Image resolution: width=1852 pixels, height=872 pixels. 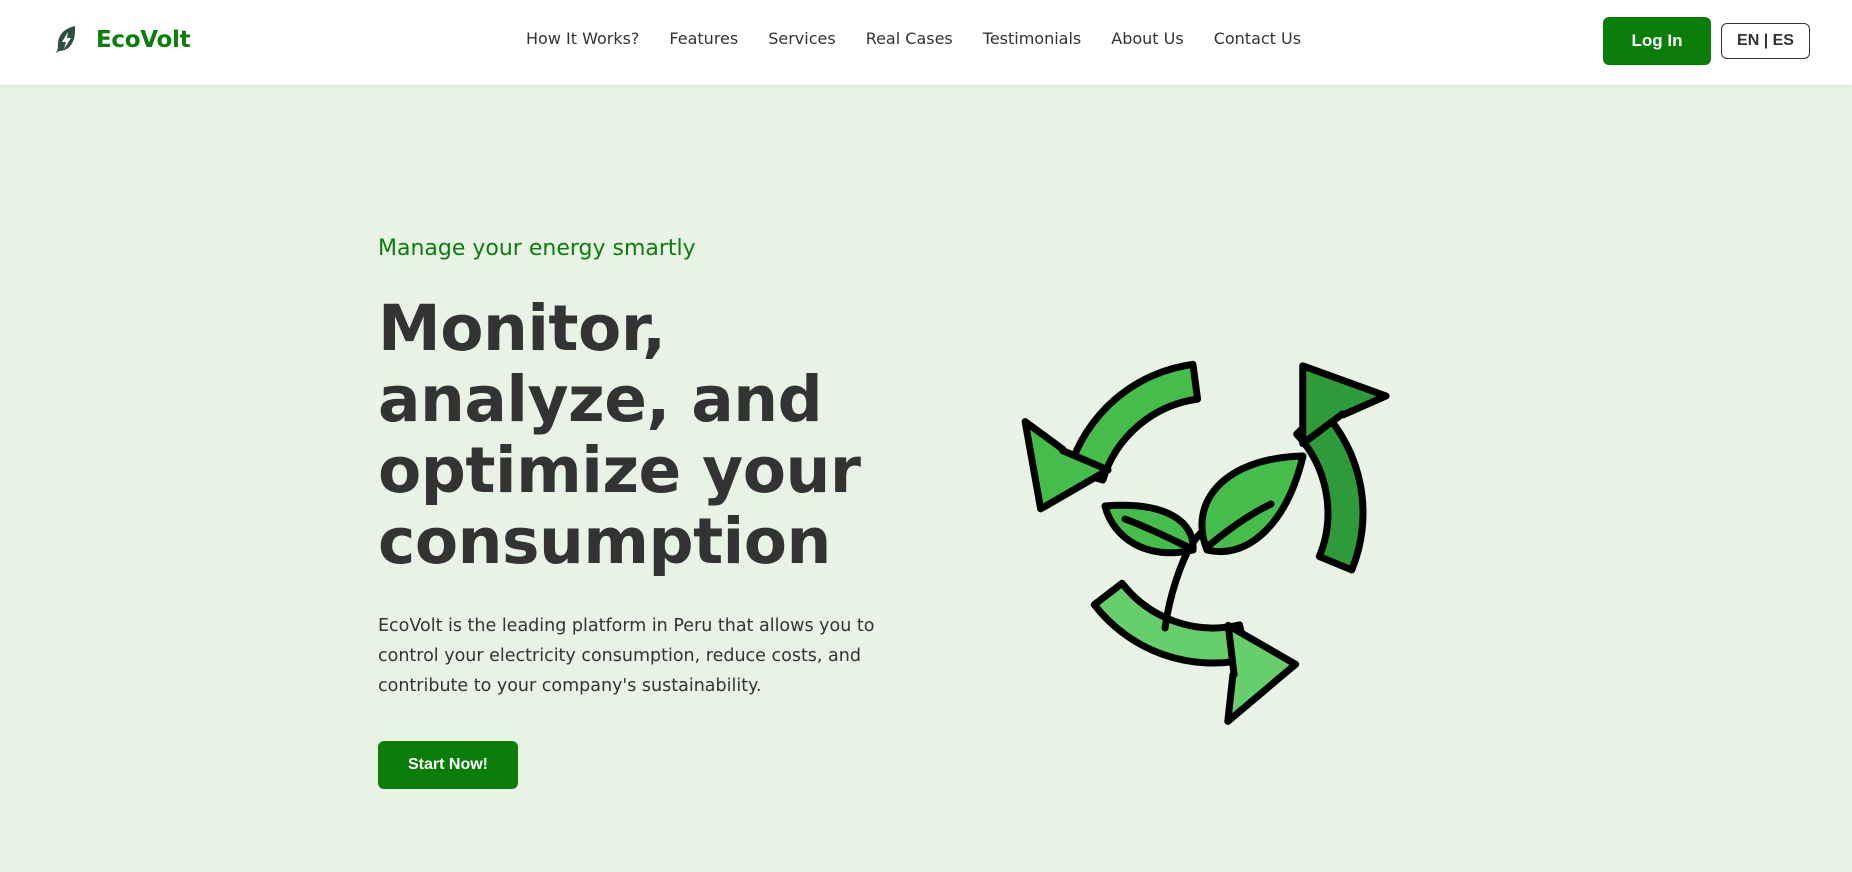 I want to click on start-now-button: Start Now!, so click(x=448, y=765).